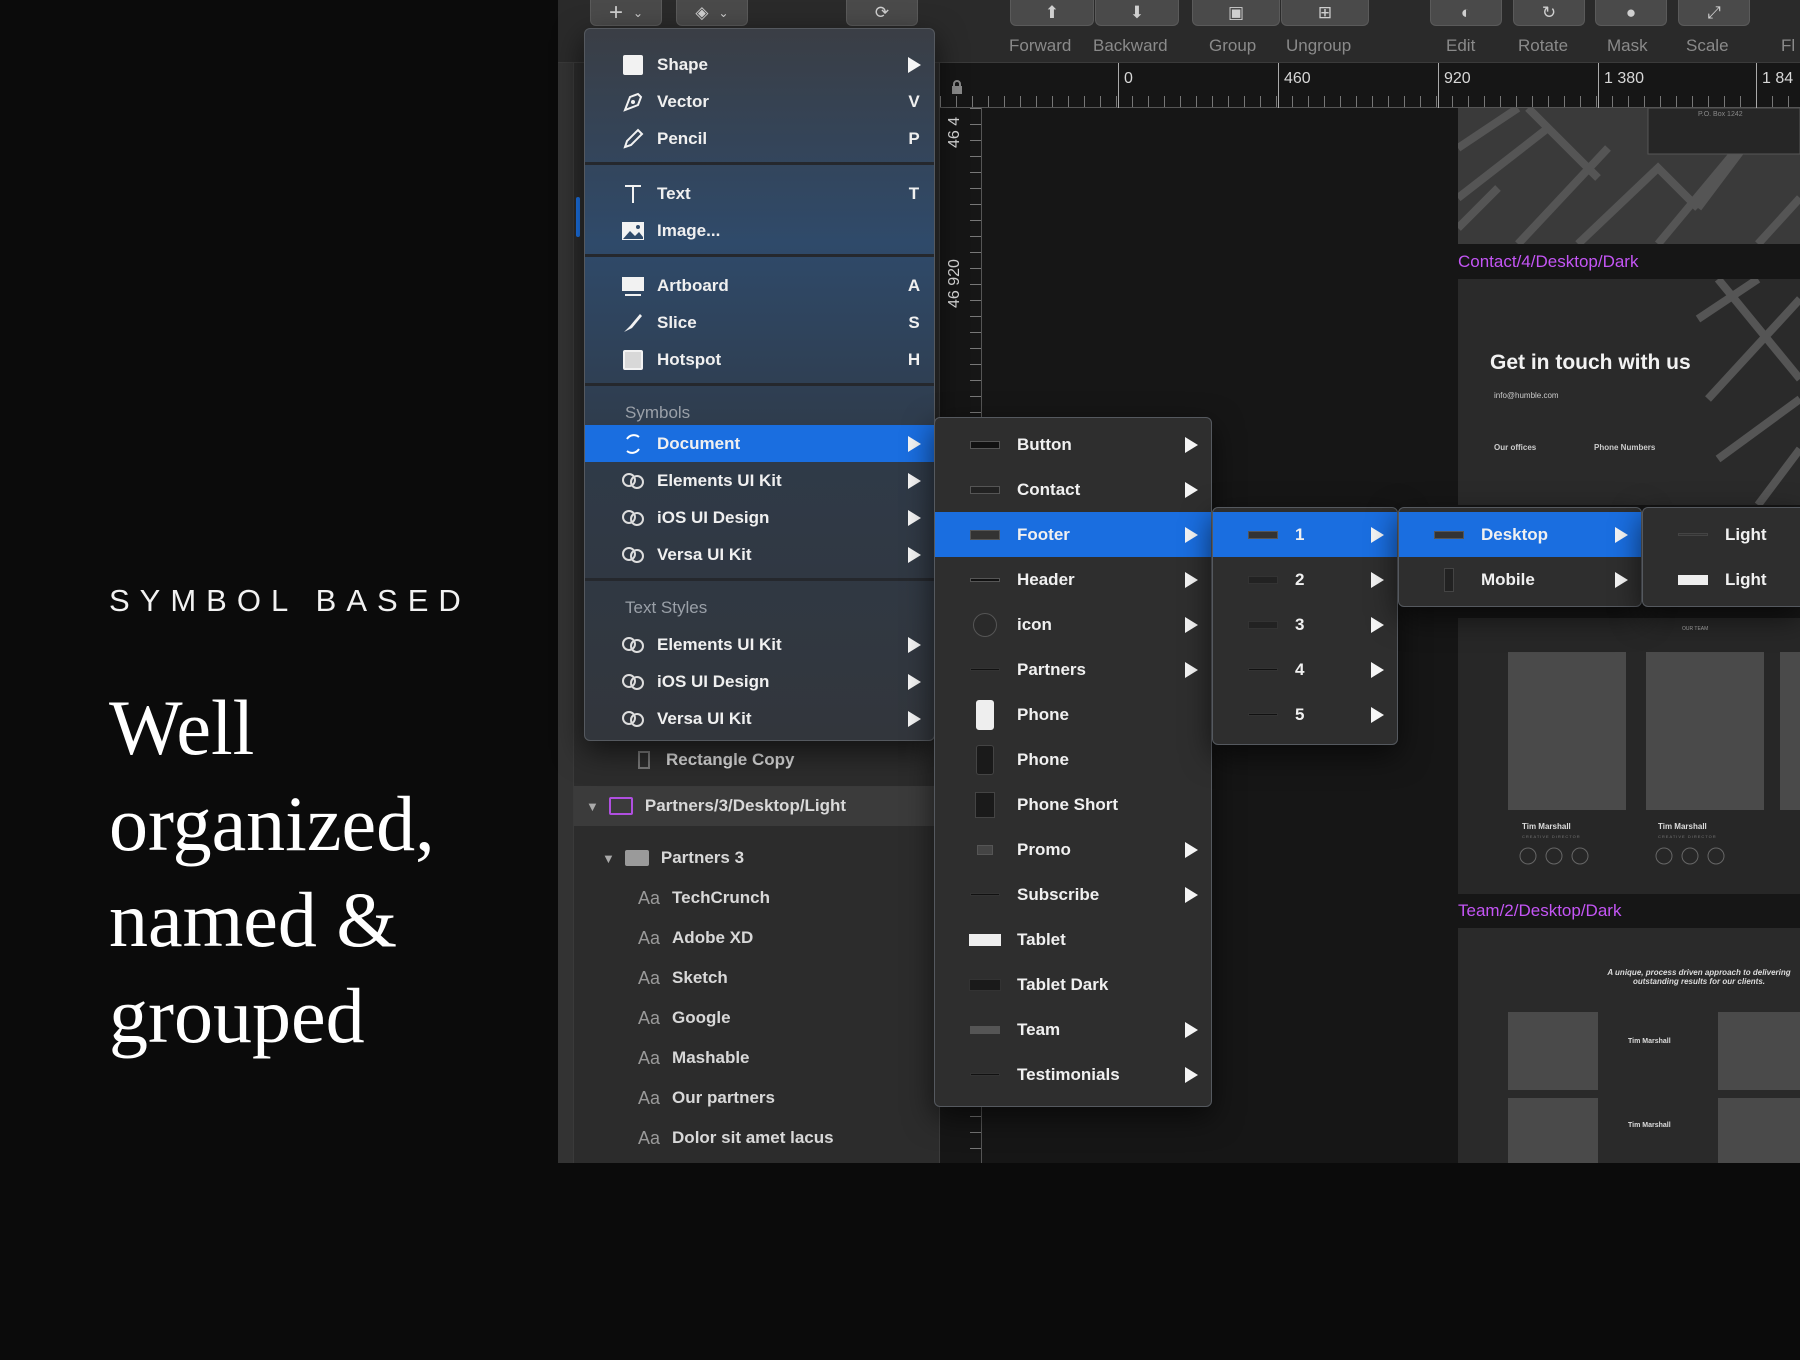 The height and width of the screenshot is (1360, 1800). I want to click on forward-icon: ⬆, so click(1052, 12).